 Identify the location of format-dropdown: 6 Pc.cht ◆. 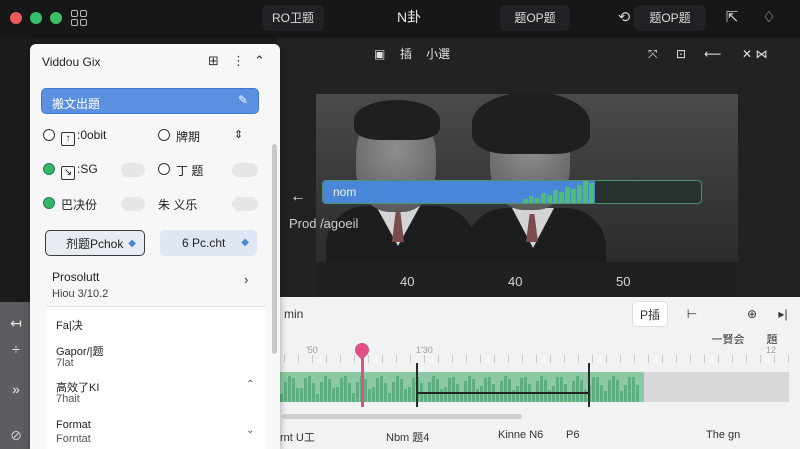
(208, 243).